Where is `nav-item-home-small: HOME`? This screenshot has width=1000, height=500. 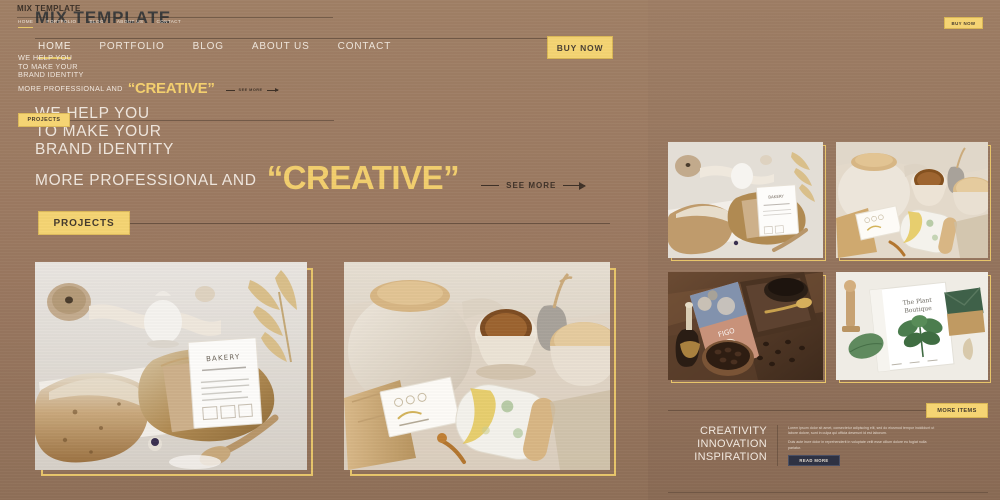 nav-item-home-small: HOME is located at coordinates (26, 23).